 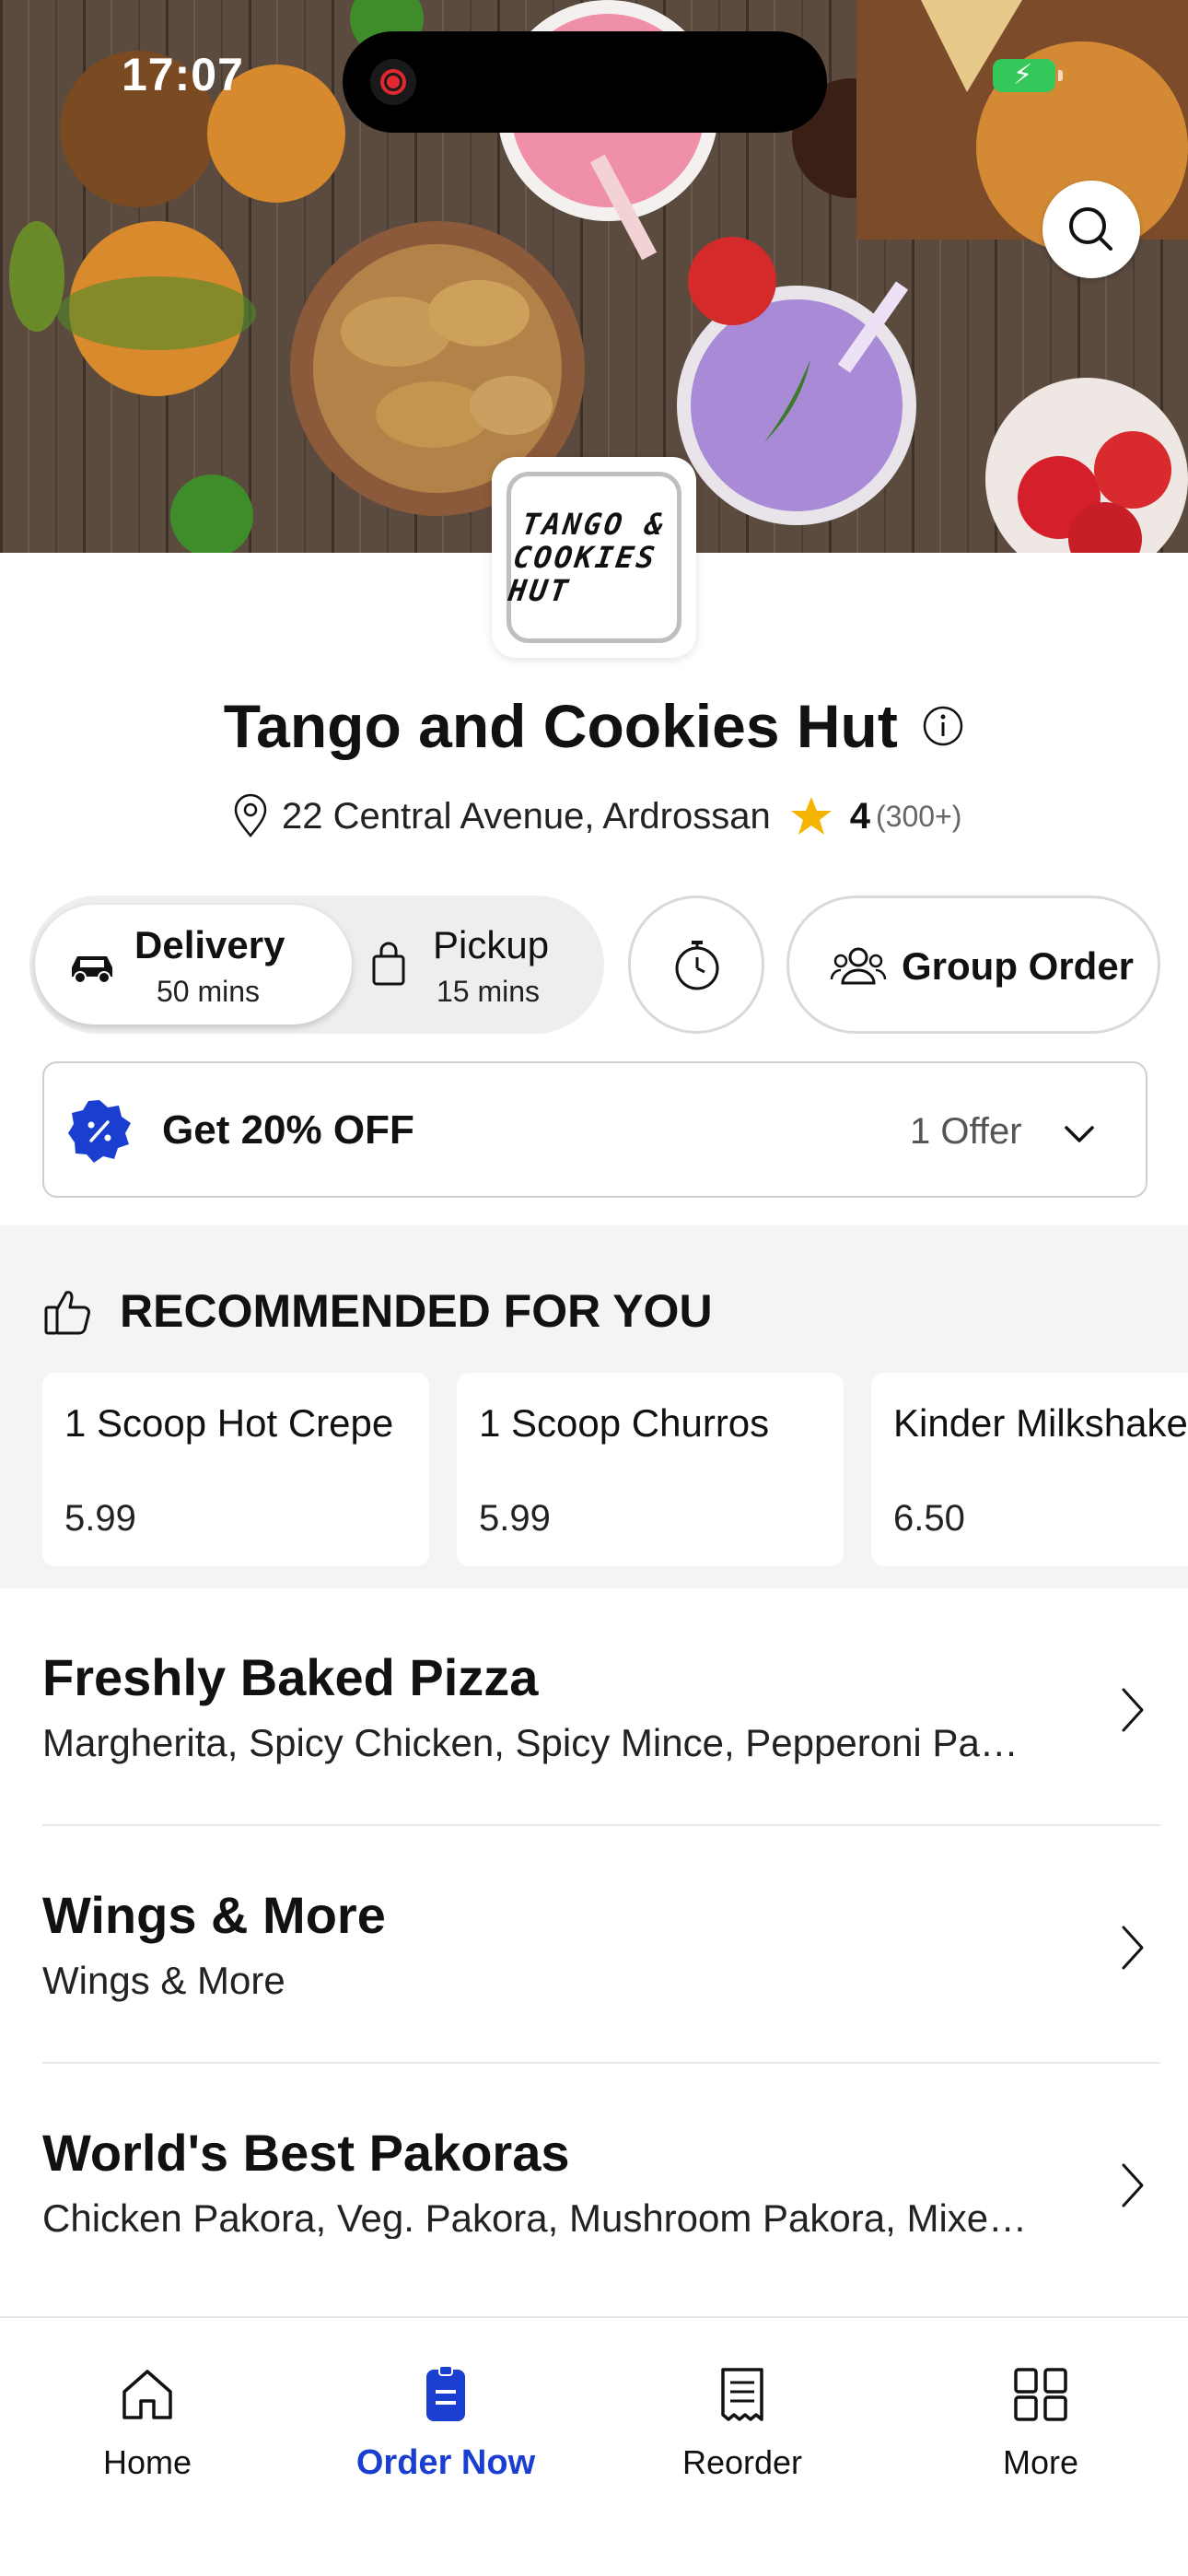 I want to click on recommended-heading: RECOMMENDED FOR YOU, so click(x=416, y=1311).